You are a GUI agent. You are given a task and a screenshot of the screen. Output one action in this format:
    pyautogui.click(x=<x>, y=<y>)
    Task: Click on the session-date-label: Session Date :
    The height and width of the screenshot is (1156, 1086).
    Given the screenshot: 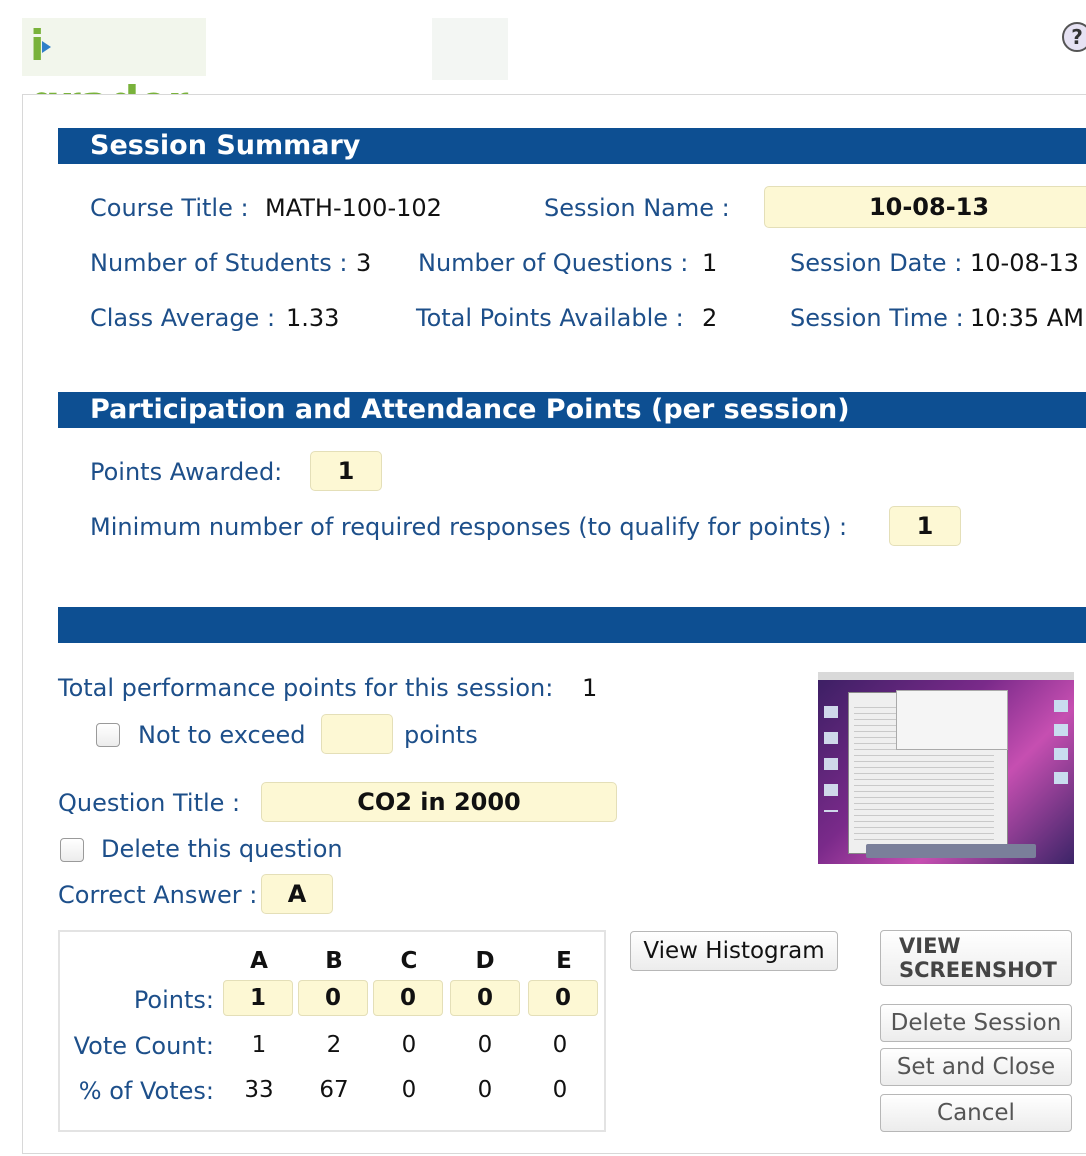 What is the action you would take?
    pyautogui.click(x=876, y=263)
    